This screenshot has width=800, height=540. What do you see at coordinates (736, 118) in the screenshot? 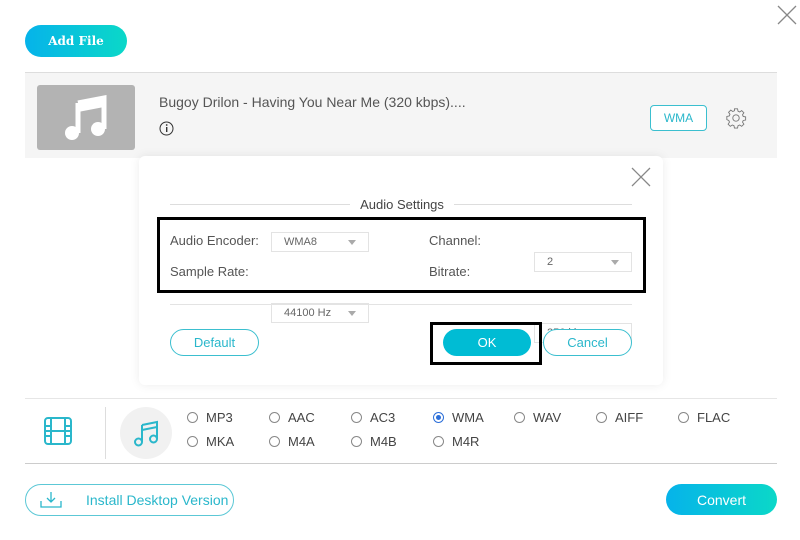
I see `gear-icon` at bounding box center [736, 118].